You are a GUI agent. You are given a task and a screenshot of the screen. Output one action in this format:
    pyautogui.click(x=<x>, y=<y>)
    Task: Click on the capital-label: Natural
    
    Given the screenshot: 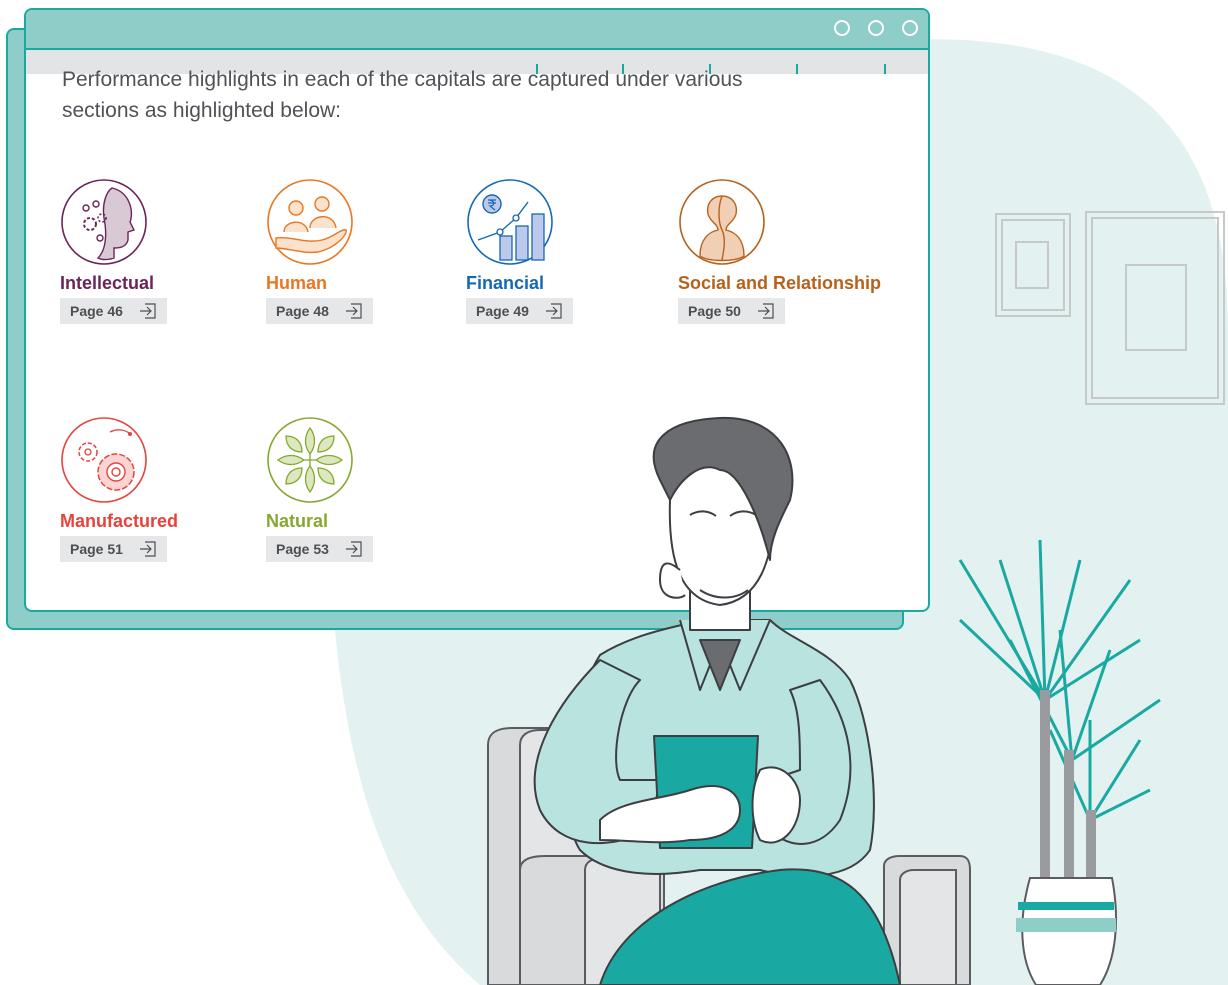 What is the action you would take?
    pyautogui.click(x=297, y=521)
    